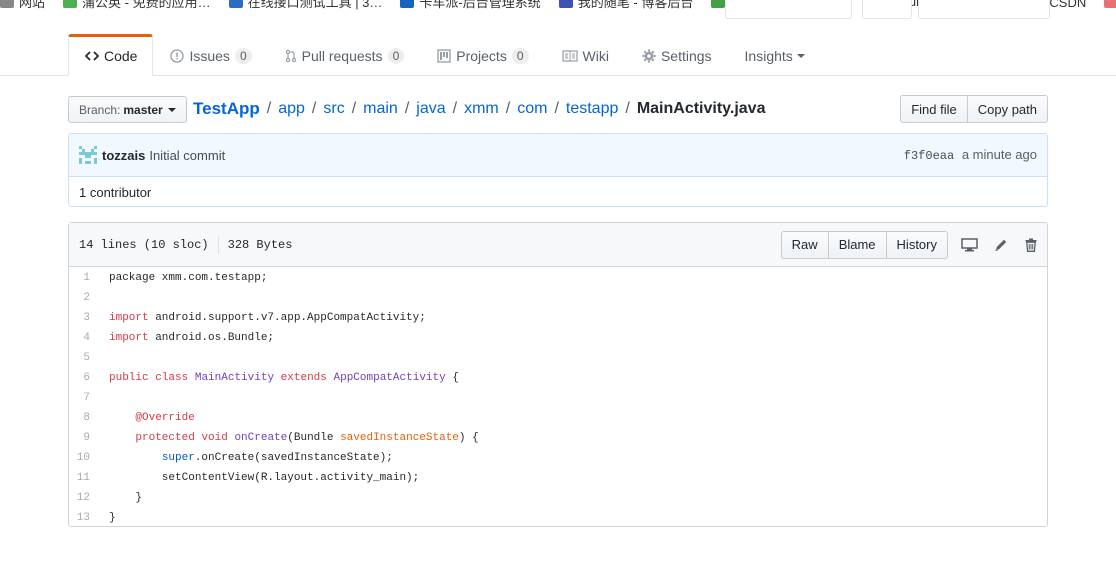 The width and height of the screenshot is (1116, 570). I want to click on code-line: 10 super.onCreate(savedInstanceState);, so click(558, 458).